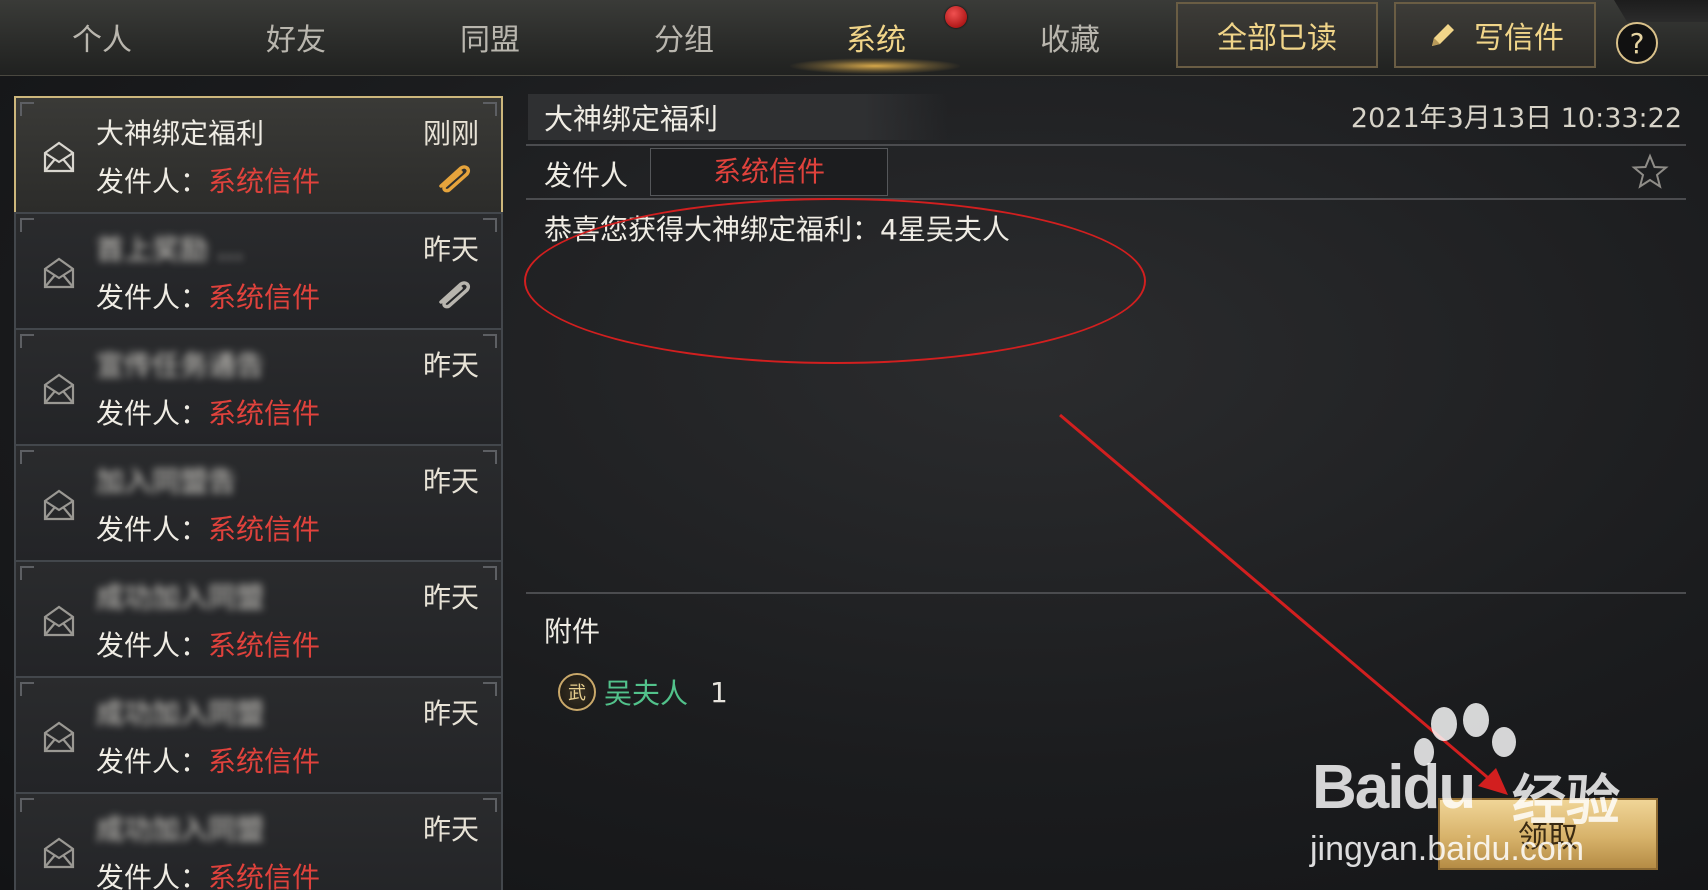 The image size is (1708, 890). Describe the element at coordinates (769, 172) in the screenshot. I see `detail-sender-value: 系统信件` at that location.